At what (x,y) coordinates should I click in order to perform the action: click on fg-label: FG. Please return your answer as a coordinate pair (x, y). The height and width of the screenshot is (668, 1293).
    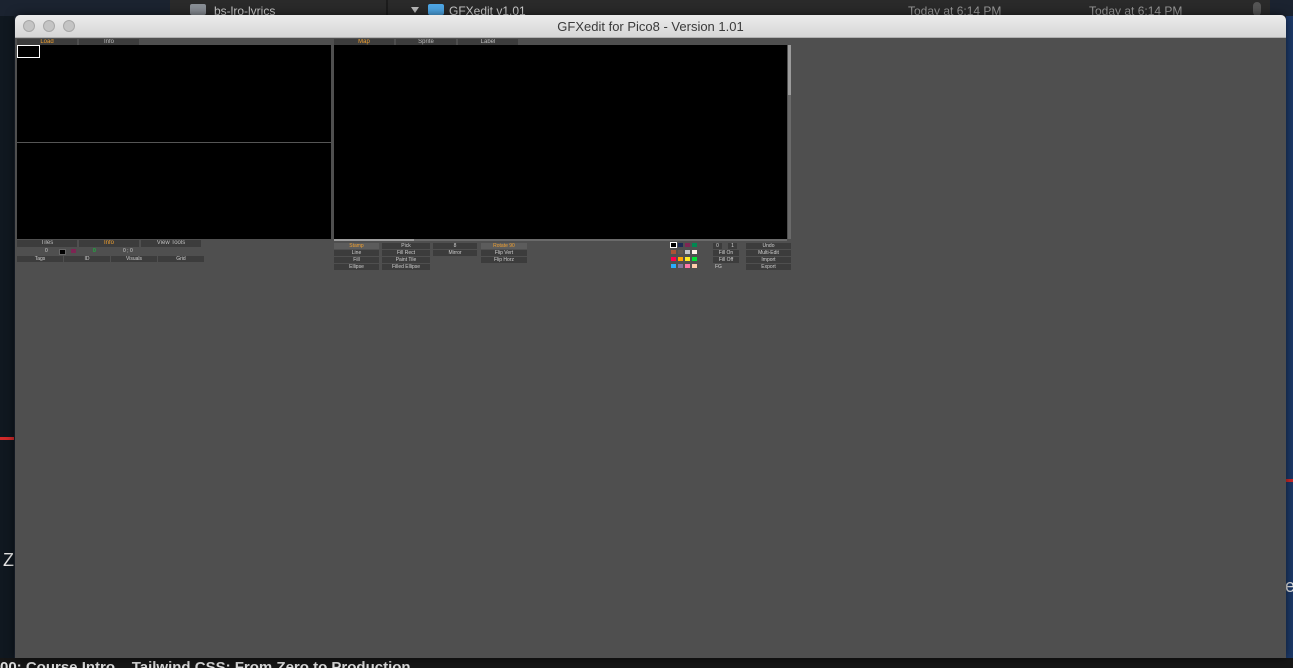
    Looking at the image, I should click on (718, 267).